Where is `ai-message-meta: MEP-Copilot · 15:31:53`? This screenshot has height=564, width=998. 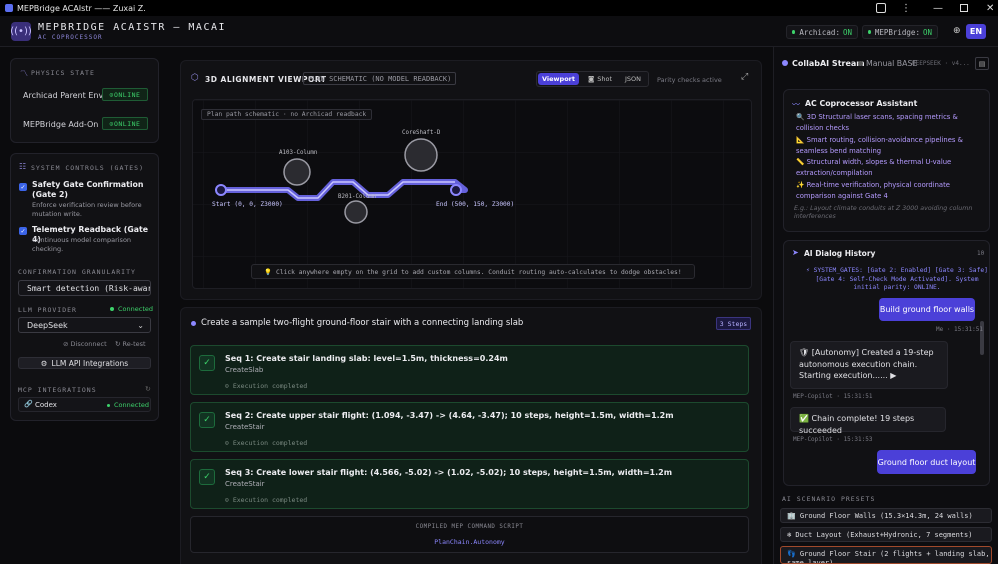
ai-message-meta: MEP-Copilot · 15:31:53 is located at coordinates (833, 439).